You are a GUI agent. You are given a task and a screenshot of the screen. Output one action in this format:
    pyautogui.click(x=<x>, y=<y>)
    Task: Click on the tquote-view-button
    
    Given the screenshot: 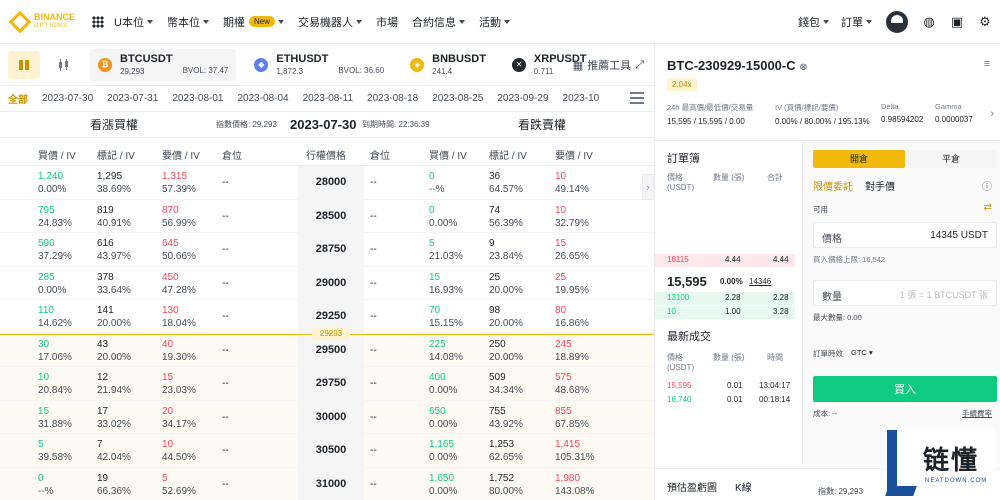 What is the action you would take?
    pyautogui.click(x=24, y=64)
    